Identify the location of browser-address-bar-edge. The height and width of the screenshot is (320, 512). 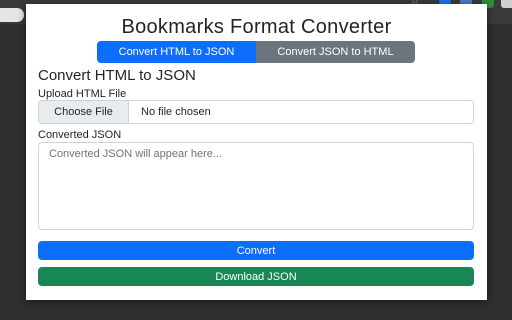
(12, 15).